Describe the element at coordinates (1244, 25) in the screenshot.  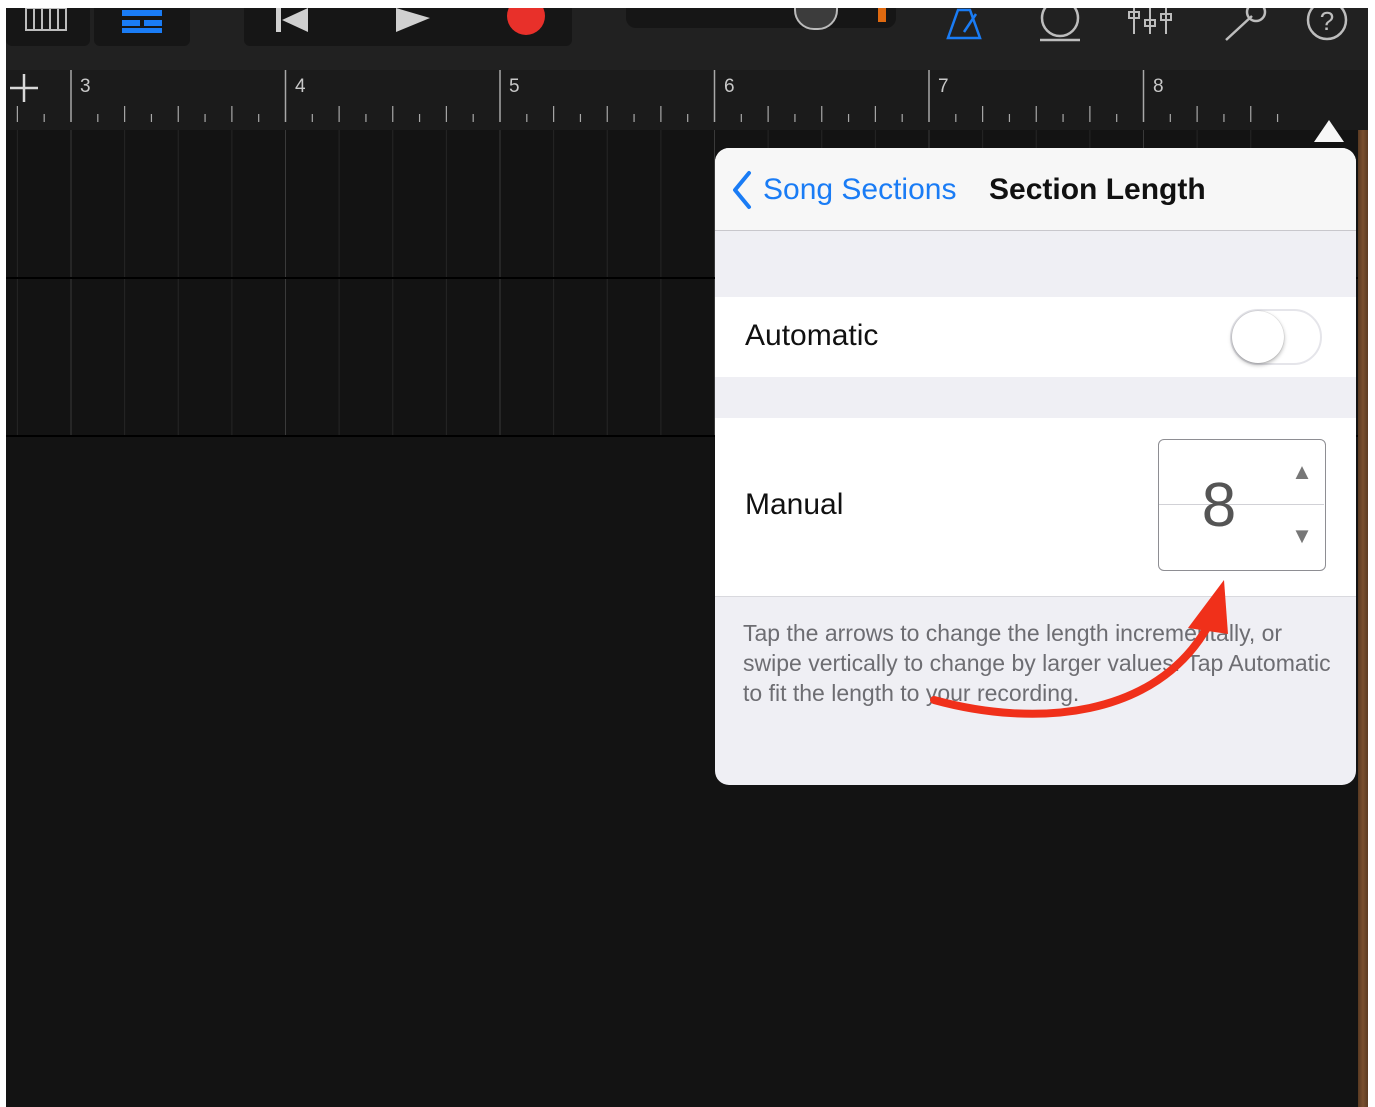
I see `settings-wrench-icon` at that location.